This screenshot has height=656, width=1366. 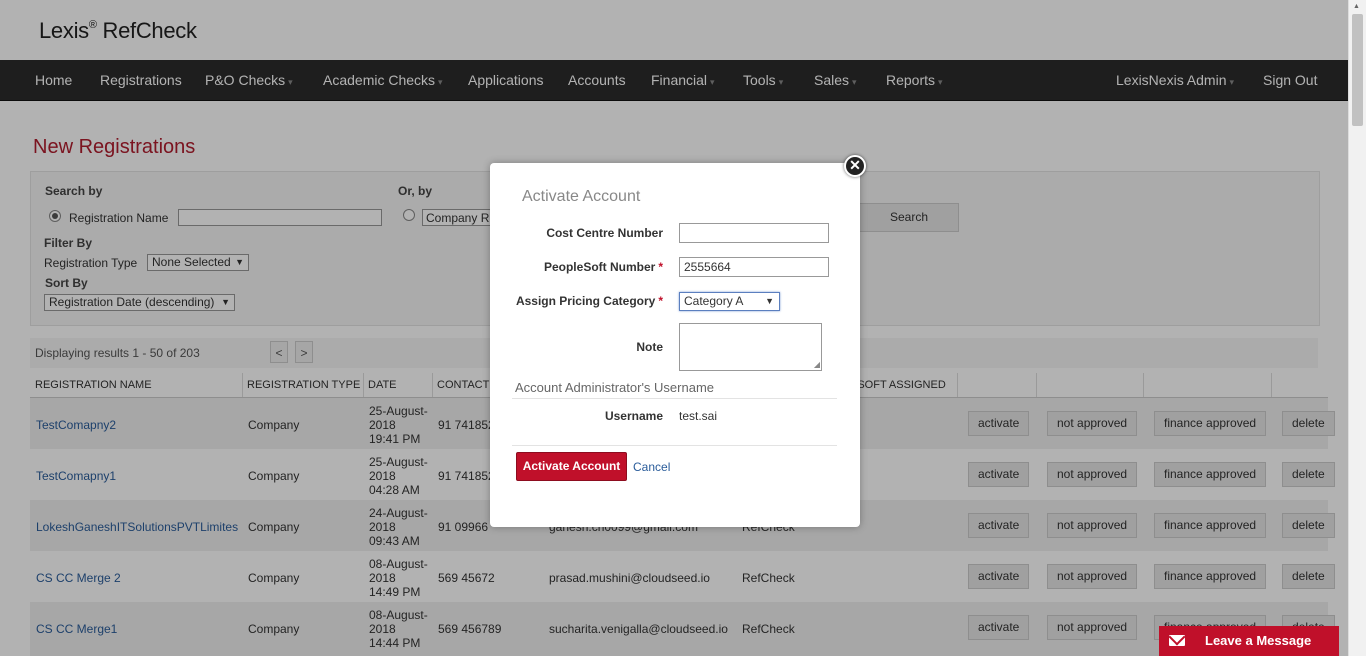 I want to click on username-value: test.sai, so click(x=698, y=416).